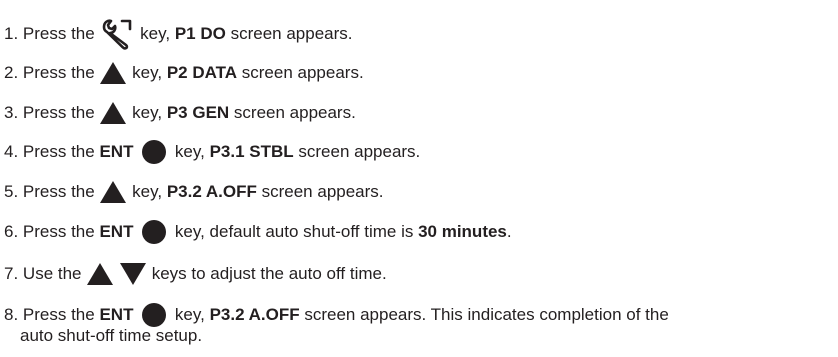 The image size is (838, 357). Describe the element at coordinates (11, 231) in the screenshot. I see `step-number: 6.` at that location.